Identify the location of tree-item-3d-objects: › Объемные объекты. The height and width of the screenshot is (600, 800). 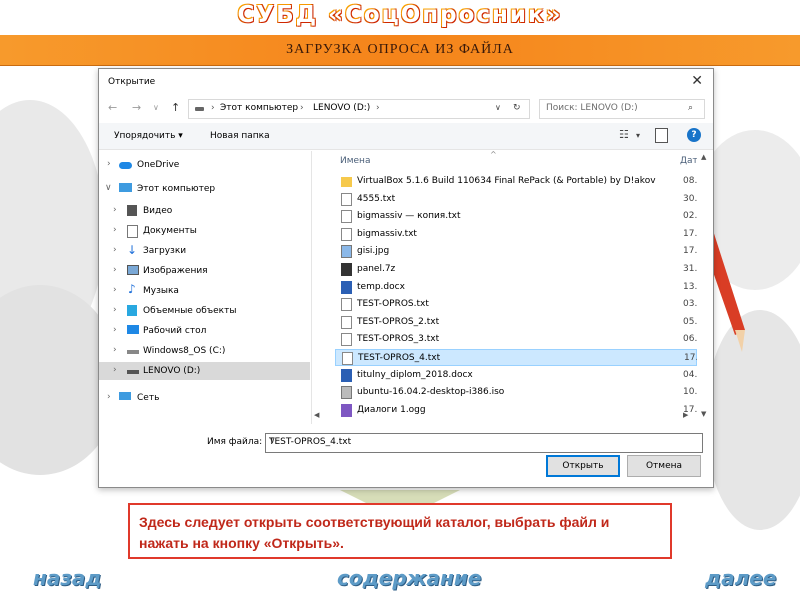
(204, 311).